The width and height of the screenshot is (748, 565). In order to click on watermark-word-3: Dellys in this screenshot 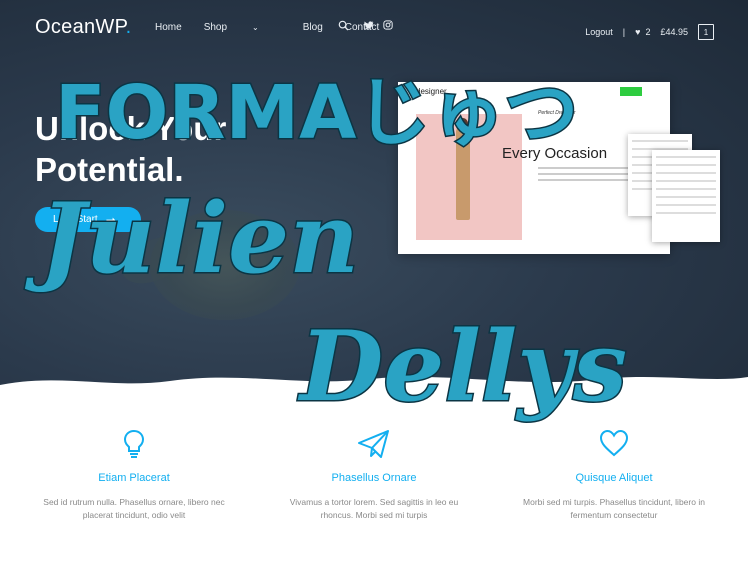, I will do `click(462, 366)`.